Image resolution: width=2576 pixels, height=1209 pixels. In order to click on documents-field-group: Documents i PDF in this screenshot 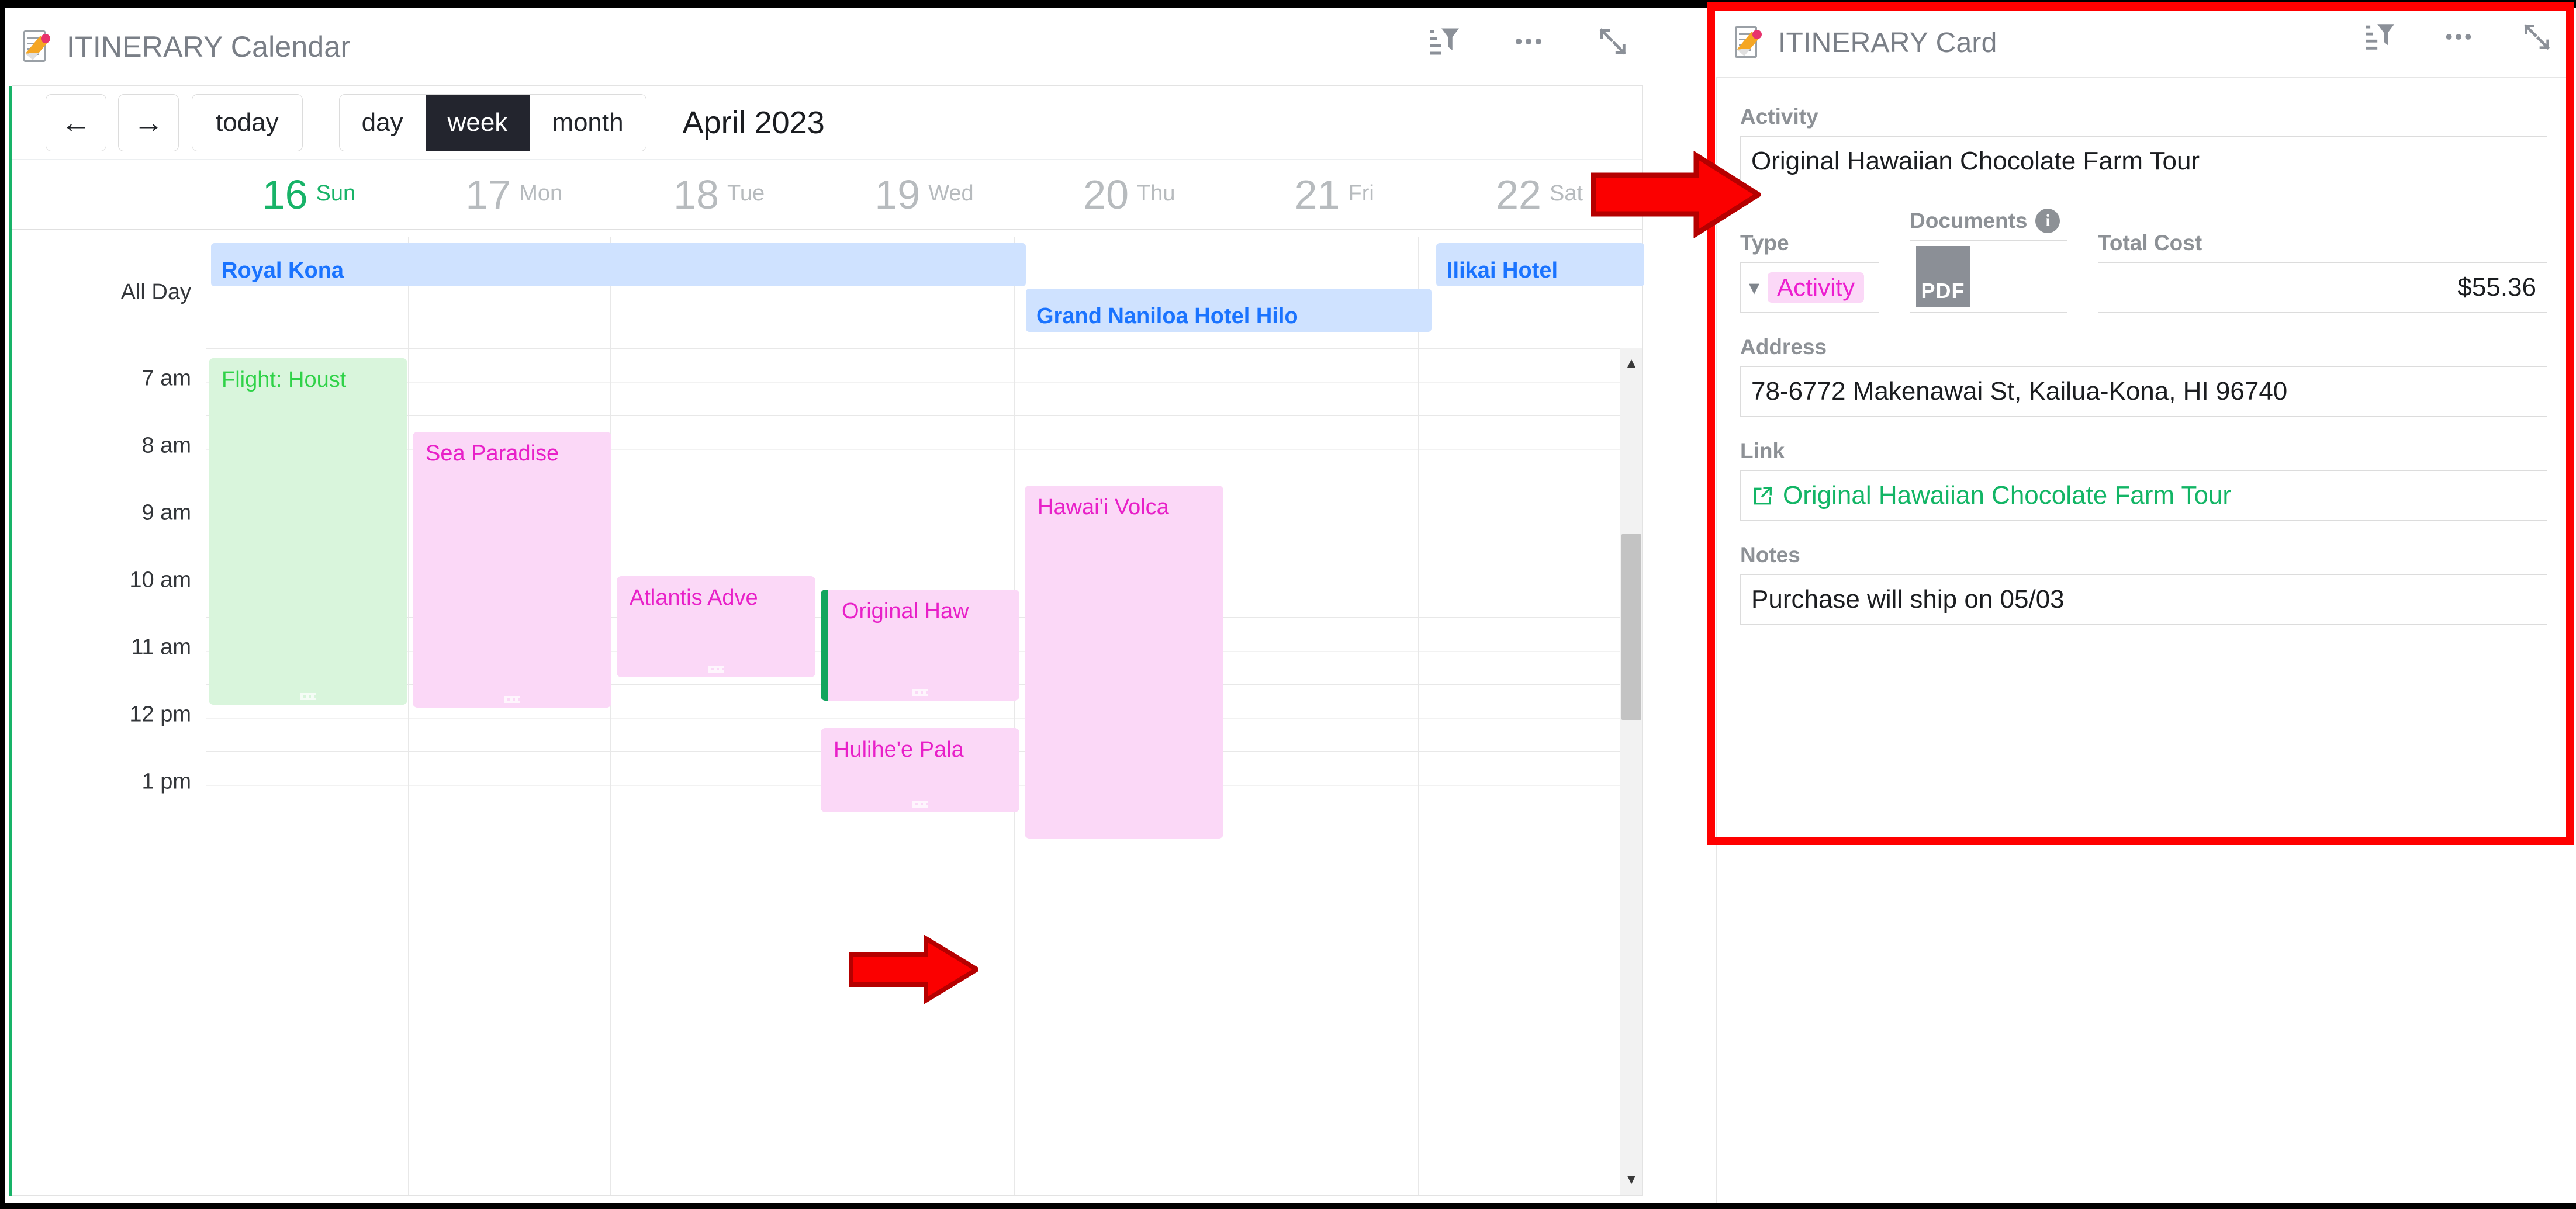, I will do `click(1988, 261)`.